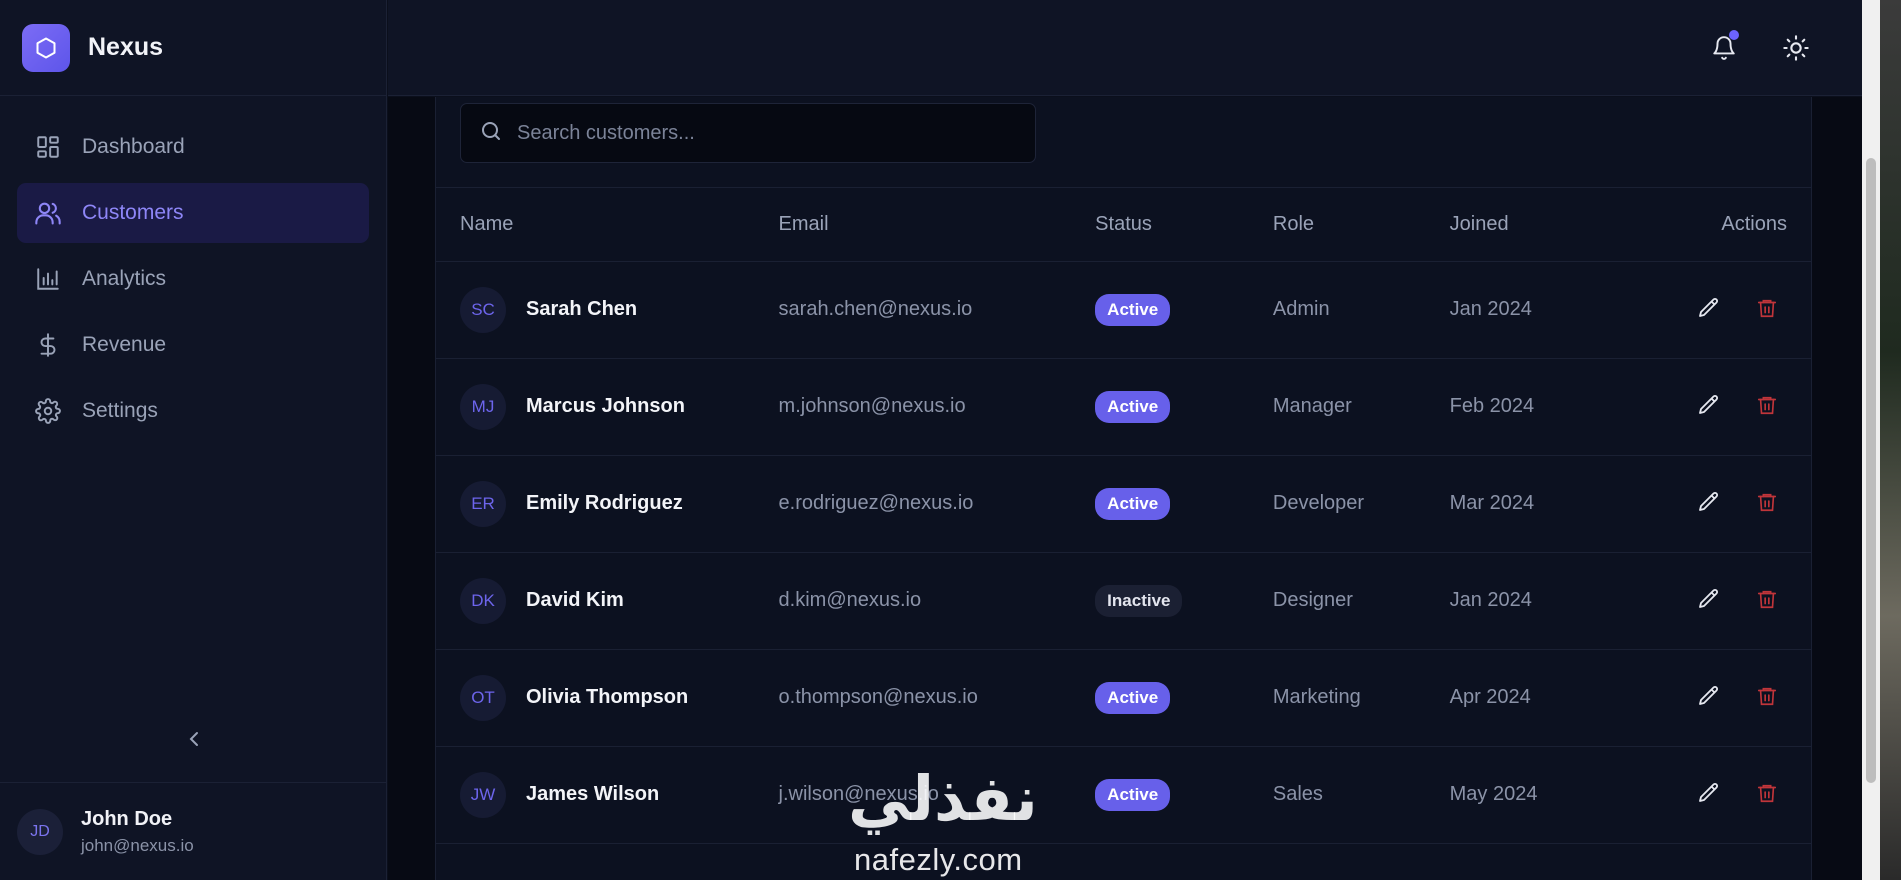 The height and width of the screenshot is (880, 1901). What do you see at coordinates (1125, 48) in the screenshot?
I see `top-bar` at bounding box center [1125, 48].